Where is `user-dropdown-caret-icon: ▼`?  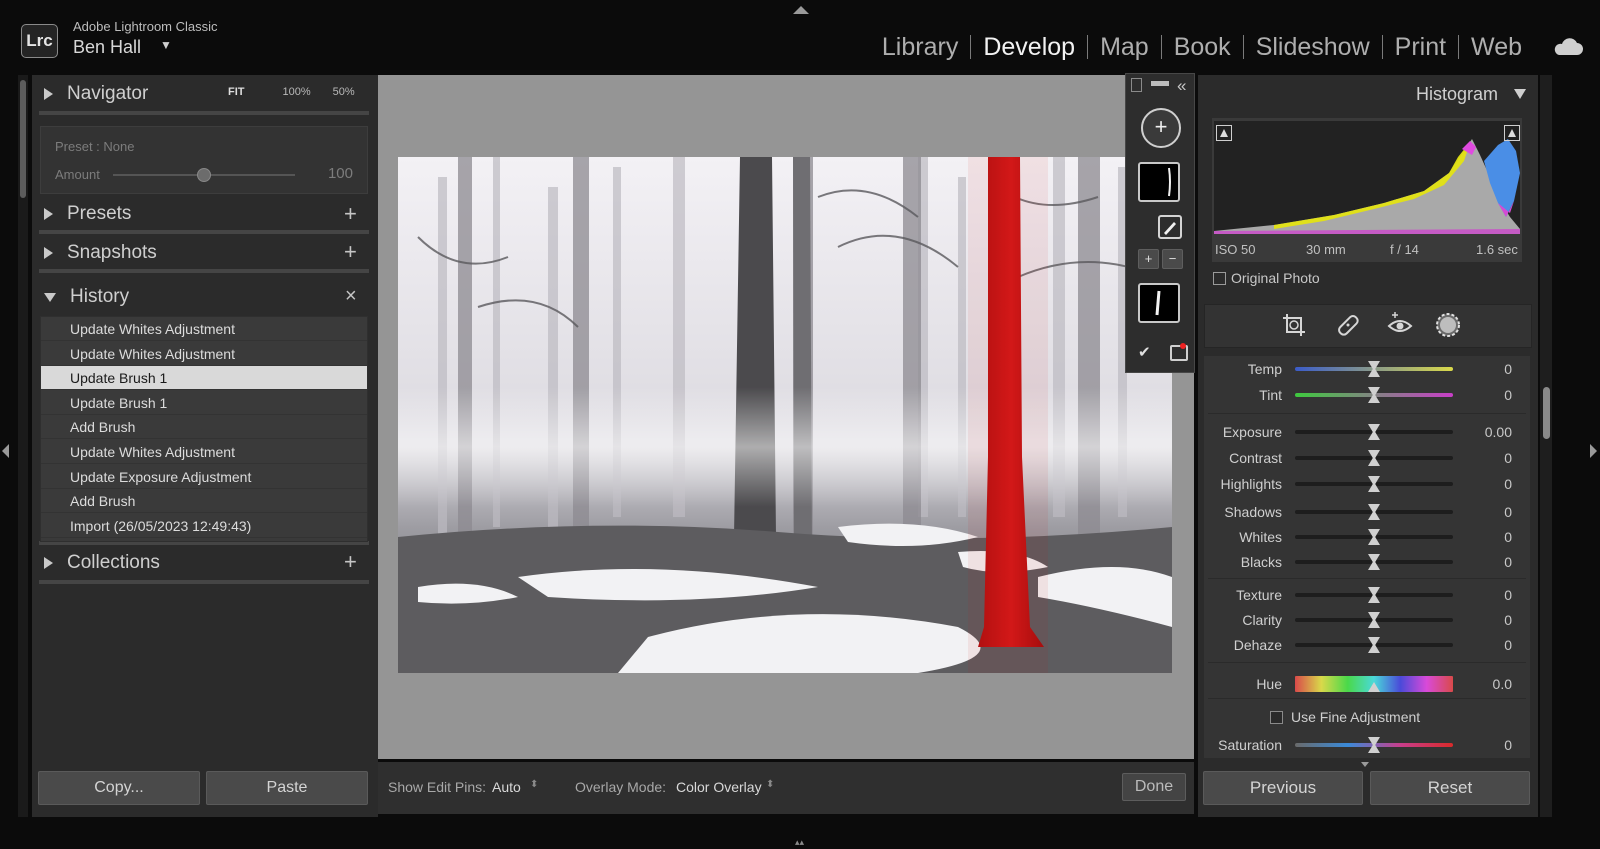
user-dropdown-caret-icon: ▼ is located at coordinates (166, 45).